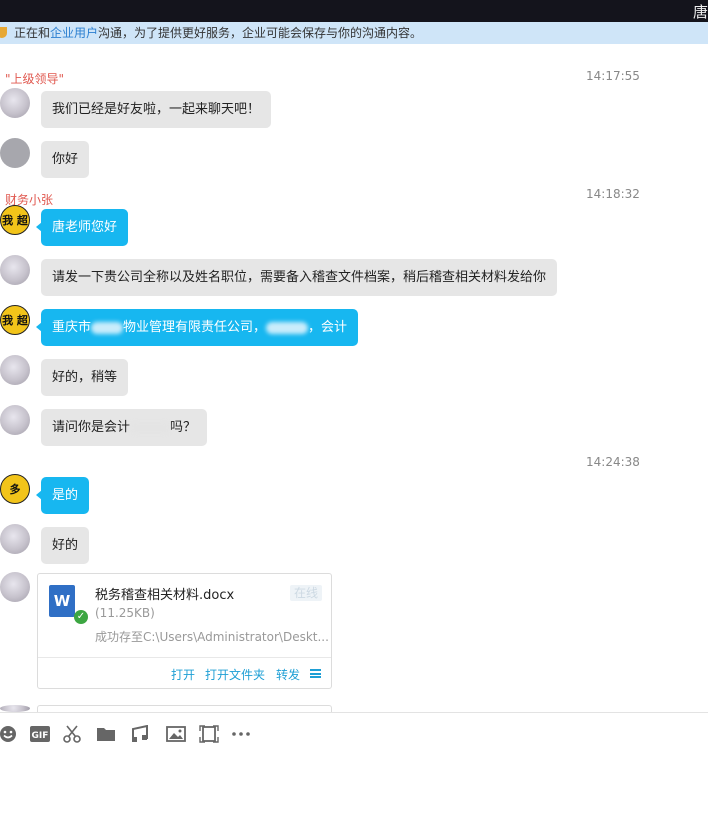 This screenshot has height=836, width=708. Describe the element at coordinates (124, 427) in the screenshot. I see `message-bubble: 请问你是会计 吗？` at that location.